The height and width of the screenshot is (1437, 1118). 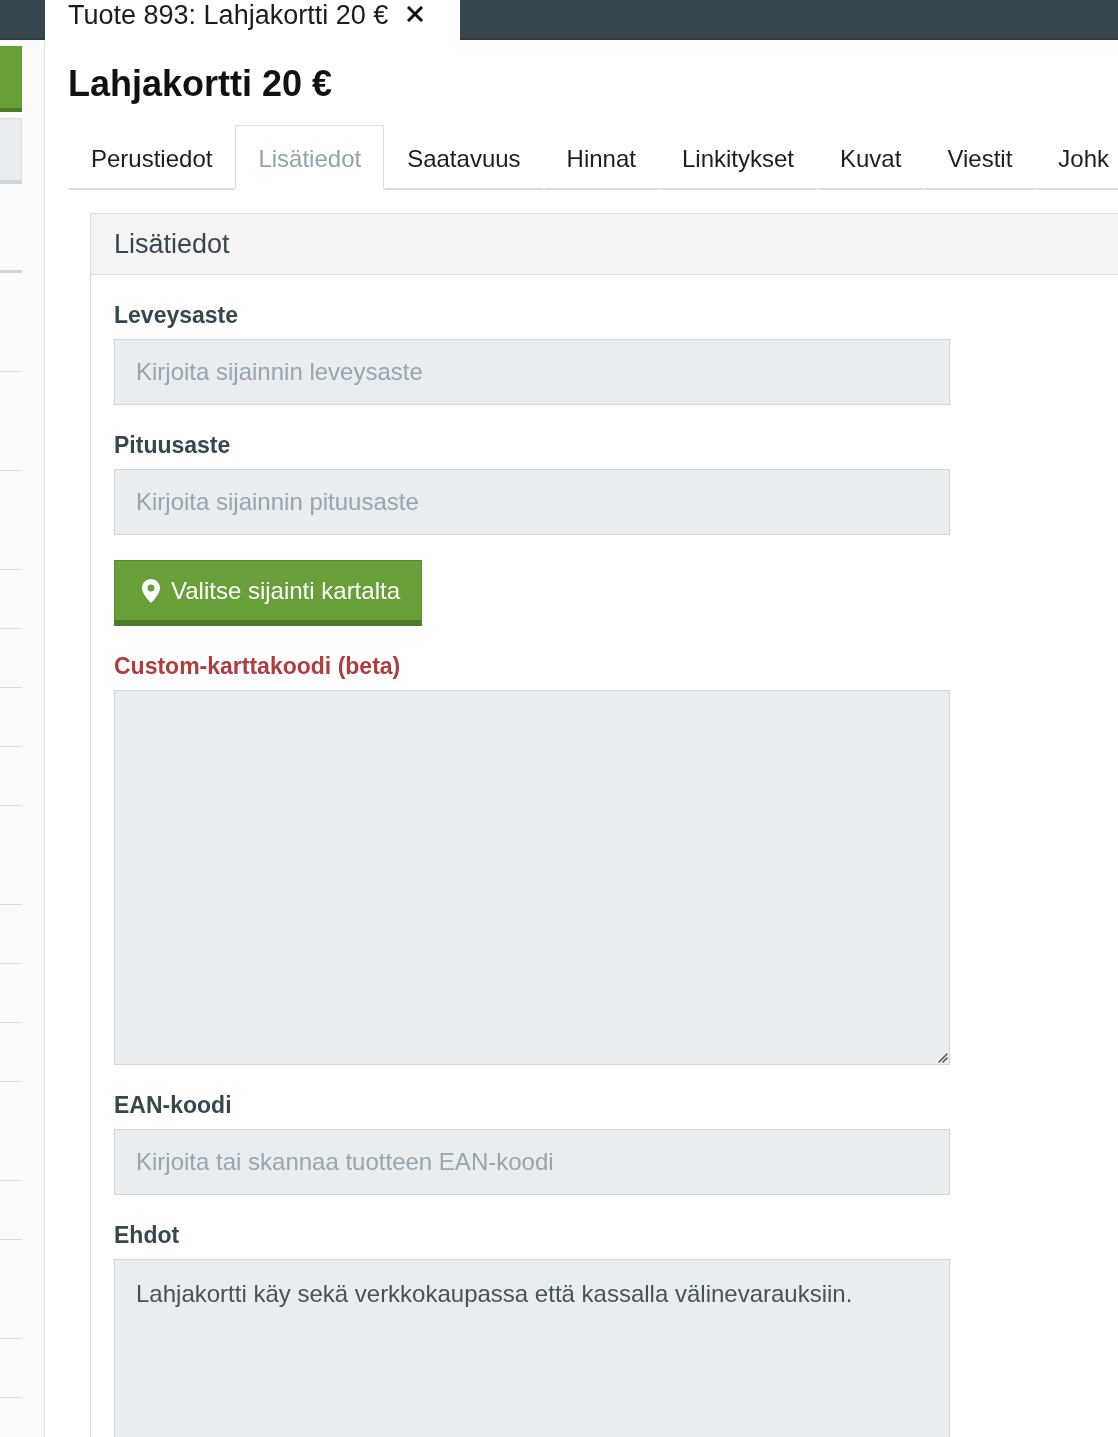 I want to click on tab: Kuvat, so click(x=871, y=157).